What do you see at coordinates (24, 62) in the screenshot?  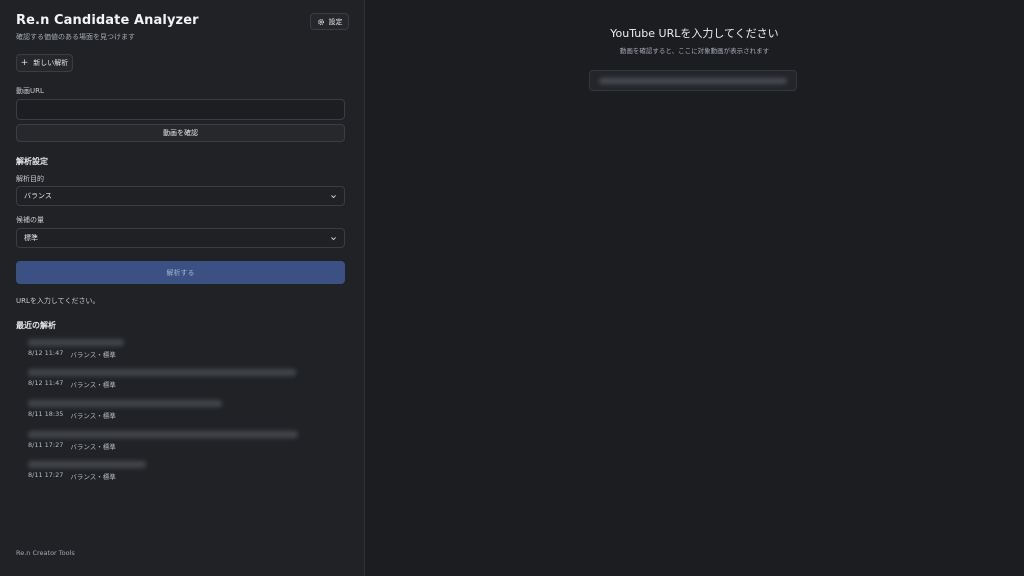 I see `plus-icon: +` at bounding box center [24, 62].